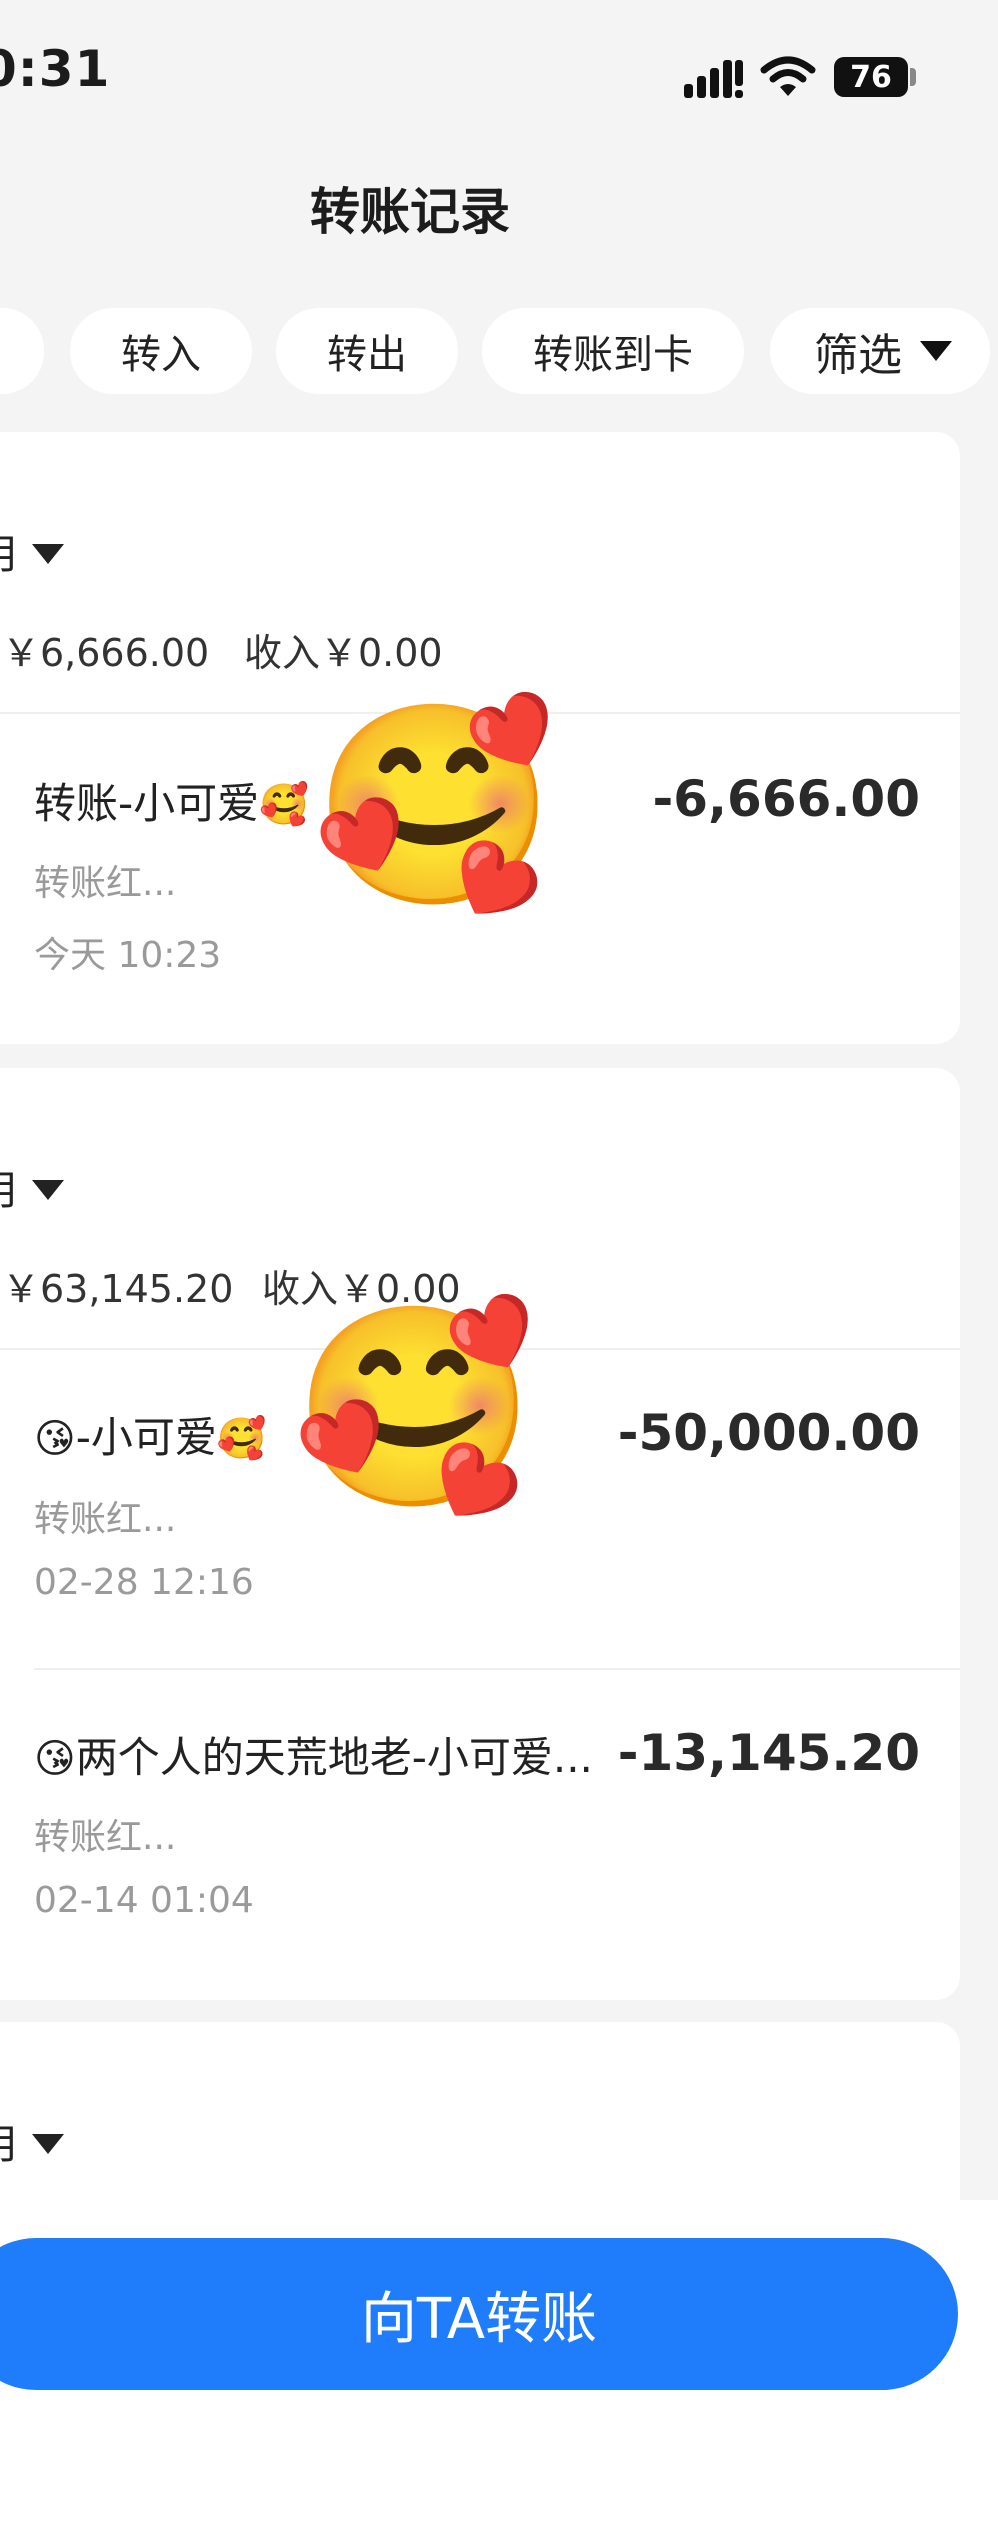 Image resolution: width=998 pixels, height=2532 pixels. Describe the element at coordinates (613, 351) in the screenshot. I see `filter-chip-to-card: 转账到卡` at that location.